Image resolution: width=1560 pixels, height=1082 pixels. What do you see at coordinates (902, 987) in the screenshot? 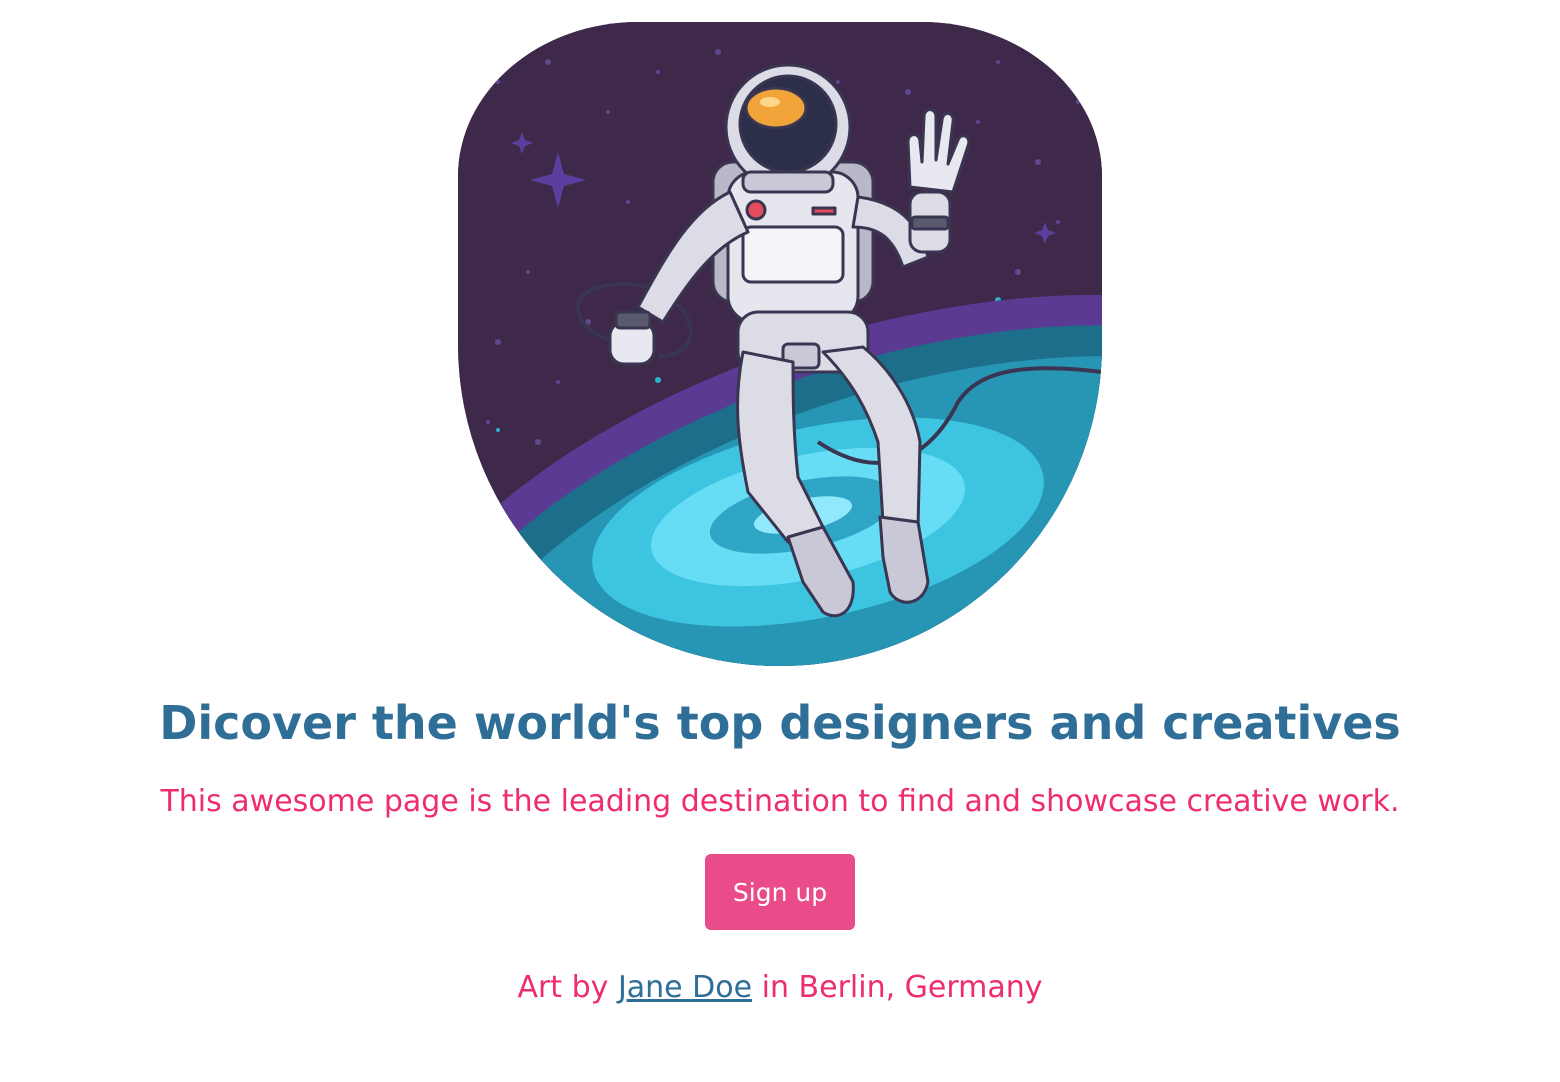
I see `credit-location: in Berlin, Germany` at bounding box center [902, 987].